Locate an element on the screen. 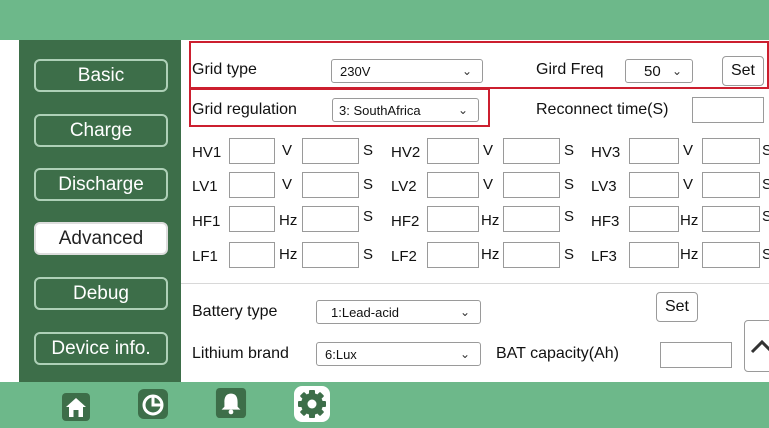 The width and height of the screenshot is (769, 428). top-status-bar is located at coordinates (384, 20).